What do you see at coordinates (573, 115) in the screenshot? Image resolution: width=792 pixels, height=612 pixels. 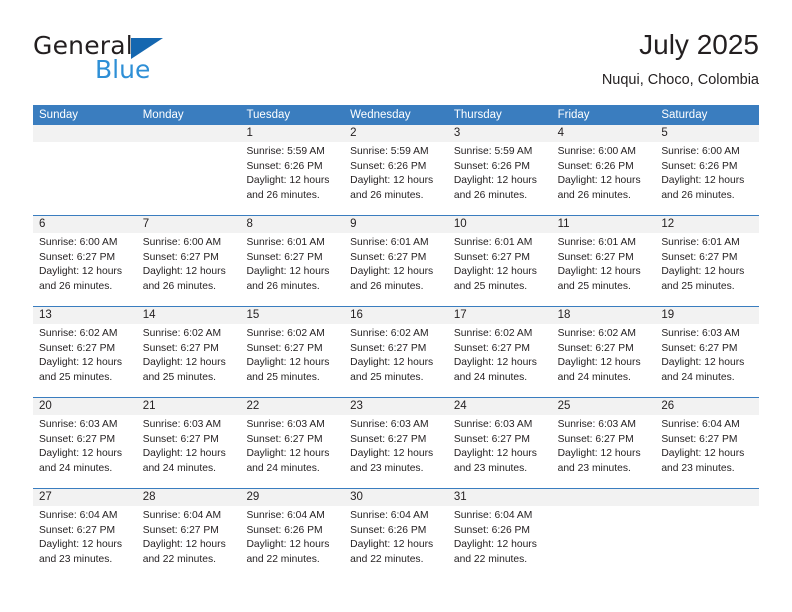 I see `weekday-header-friday: Friday` at bounding box center [573, 115].